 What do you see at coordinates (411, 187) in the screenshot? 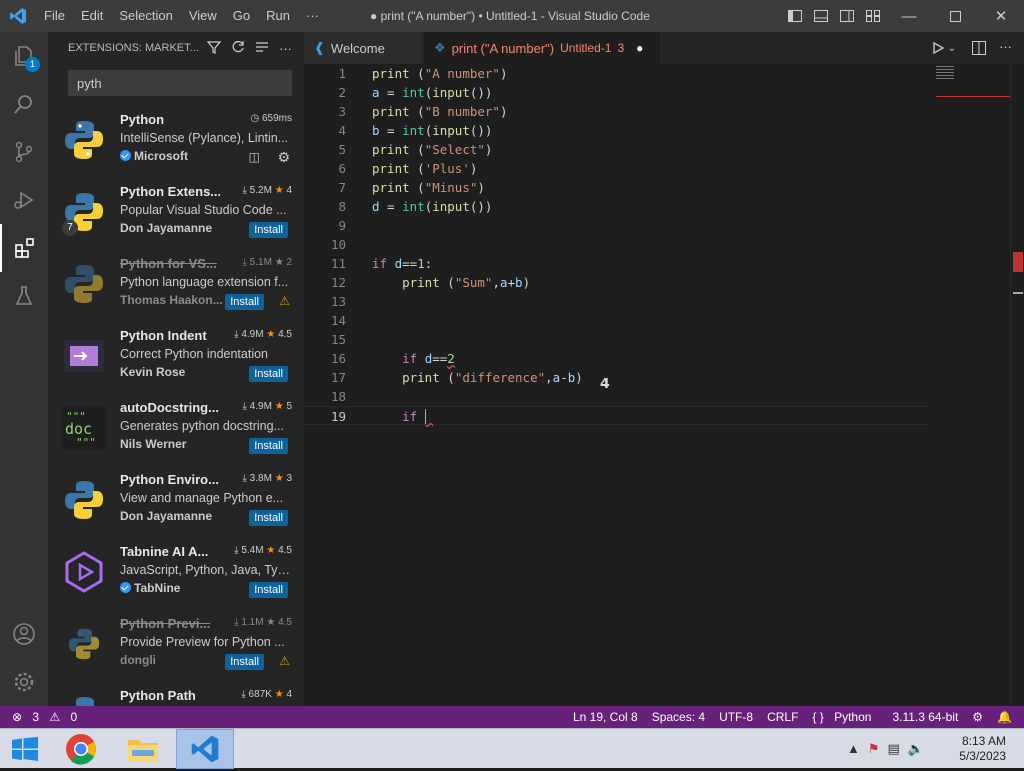
I see `code-line: 7 print ("Minus")` at bounding box center [411, 187].